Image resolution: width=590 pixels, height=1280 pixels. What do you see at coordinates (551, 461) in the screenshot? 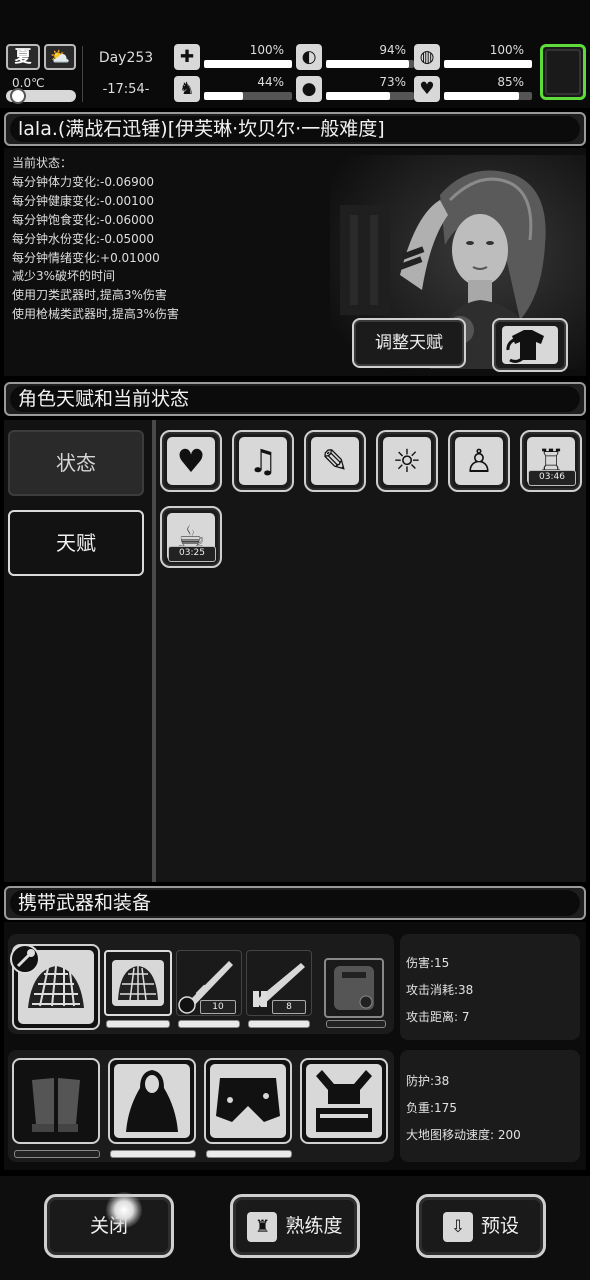
I see `status-slot: ♖ 03:46` at bounding box center [551, 461].